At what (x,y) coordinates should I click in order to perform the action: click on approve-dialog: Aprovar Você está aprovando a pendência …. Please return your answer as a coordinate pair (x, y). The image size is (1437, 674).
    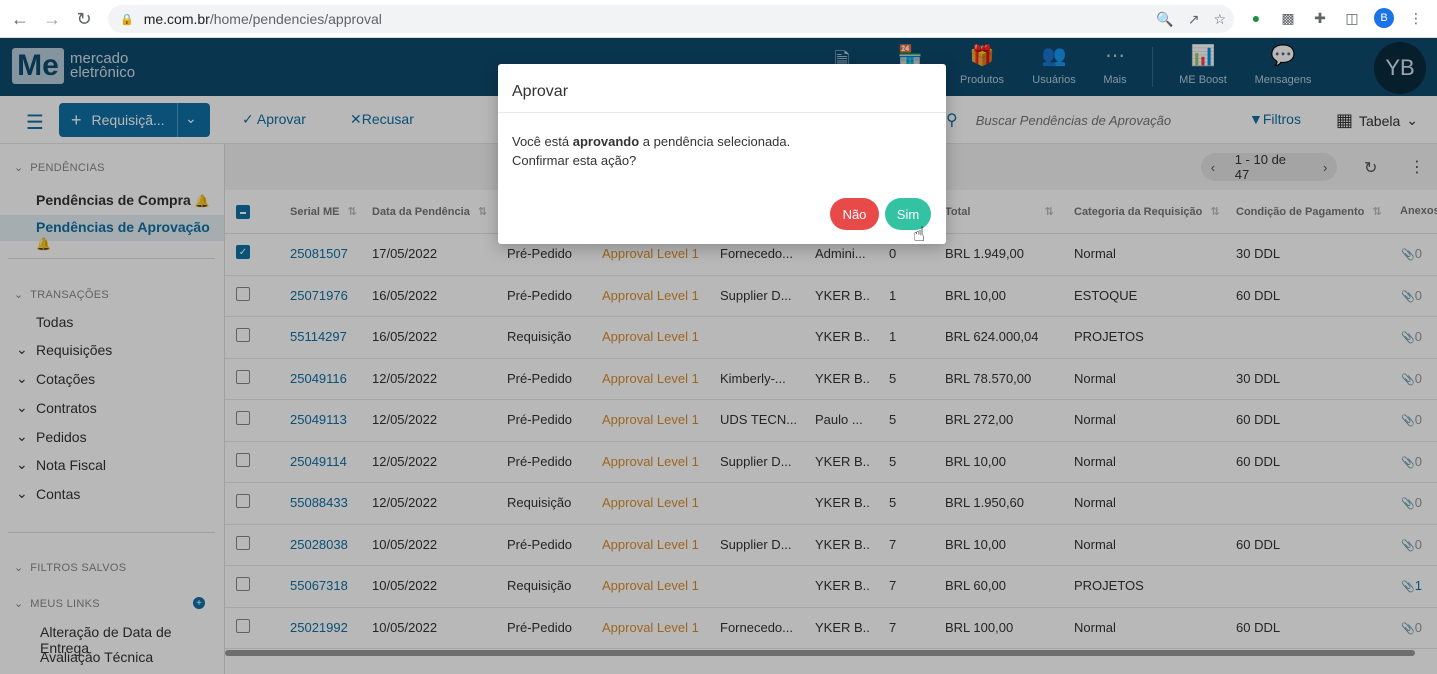
    Looking at the image, I should click on (722, 154).